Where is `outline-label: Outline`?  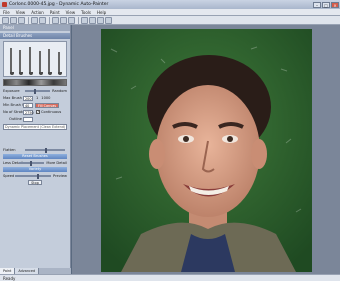 outline-label: Outline is located at coordinates (16, 119).